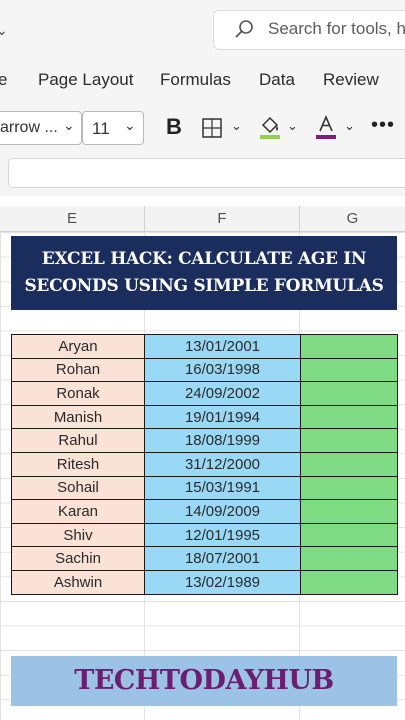 The height and width of the screenshot is (720, 405). What do you see at coordinates (222, 558) in the screenshot?
I see `dob-cell: 18/07/2001` at bounding box center [222, 558].